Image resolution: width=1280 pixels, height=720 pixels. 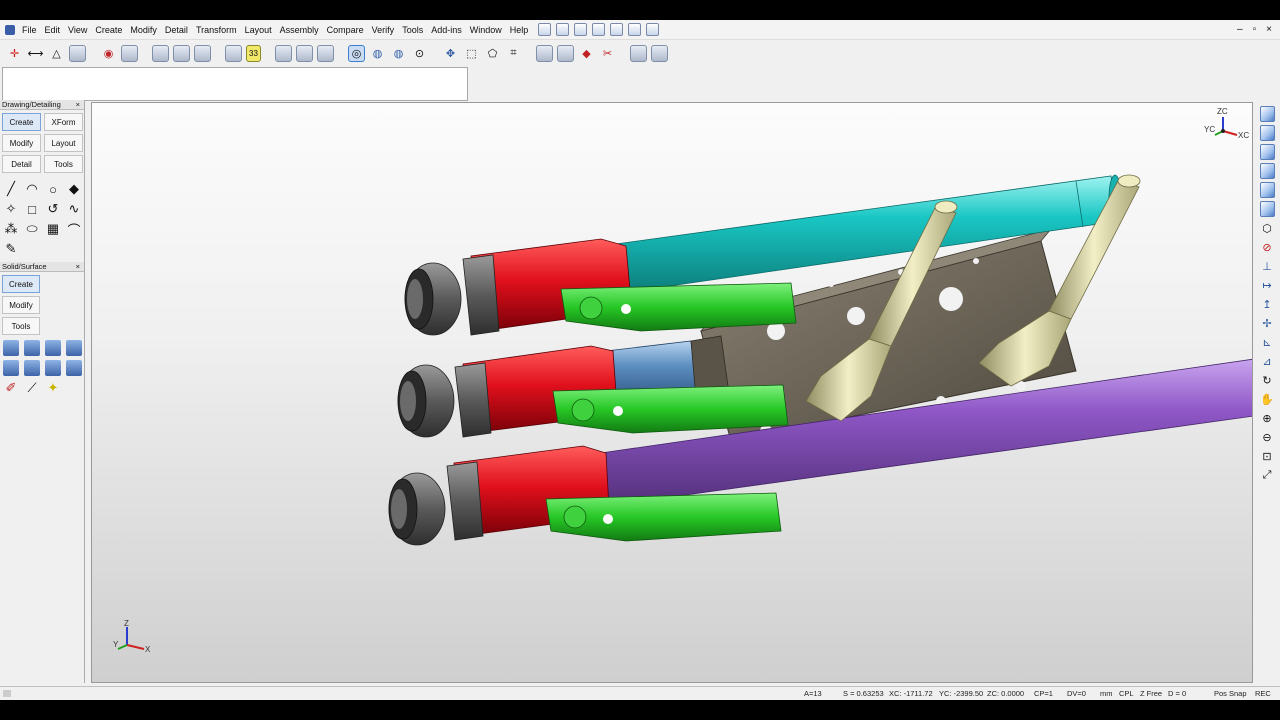 I want to click on point-tool-icon: ◆, so click(x=74, y=189).